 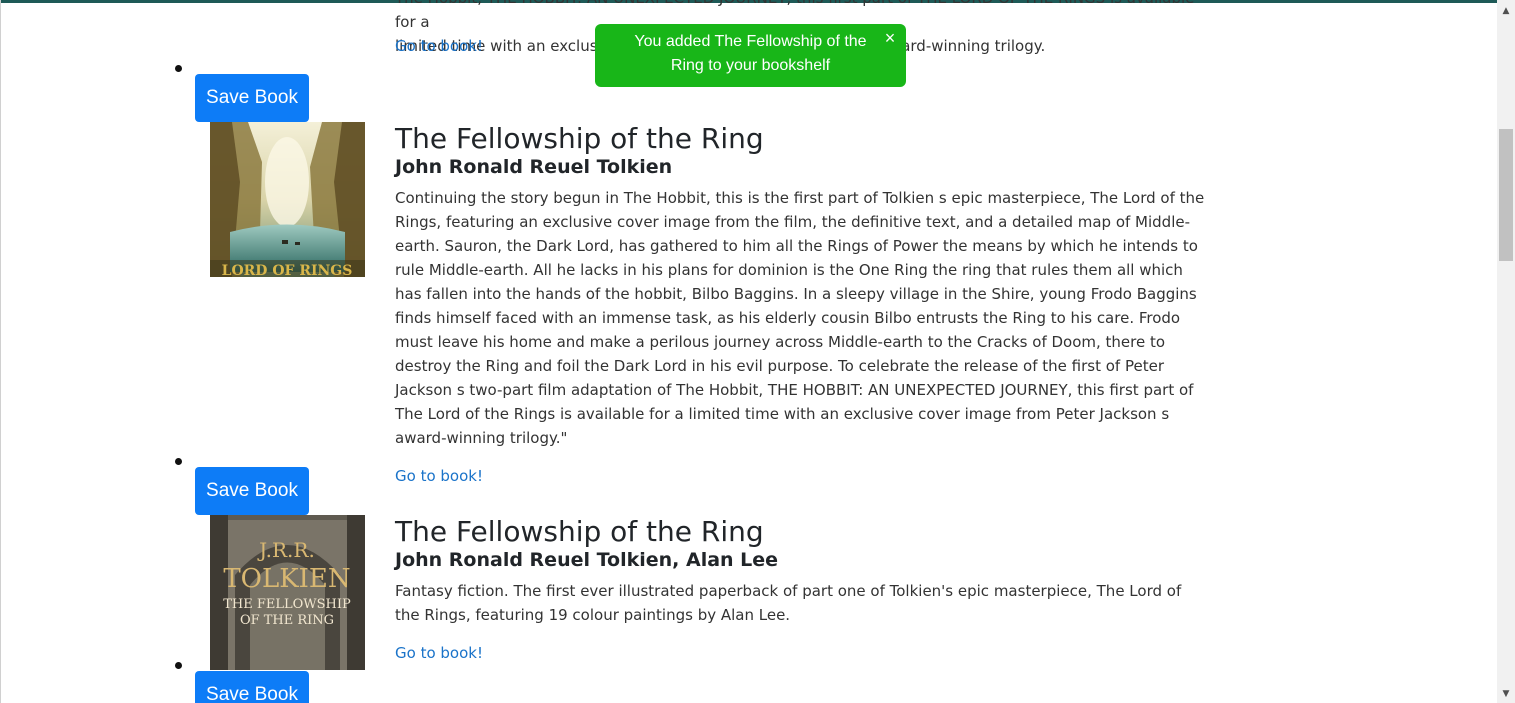 I want to click on cover-author-surname: TOLKIEN, so click(x=286, y=579).